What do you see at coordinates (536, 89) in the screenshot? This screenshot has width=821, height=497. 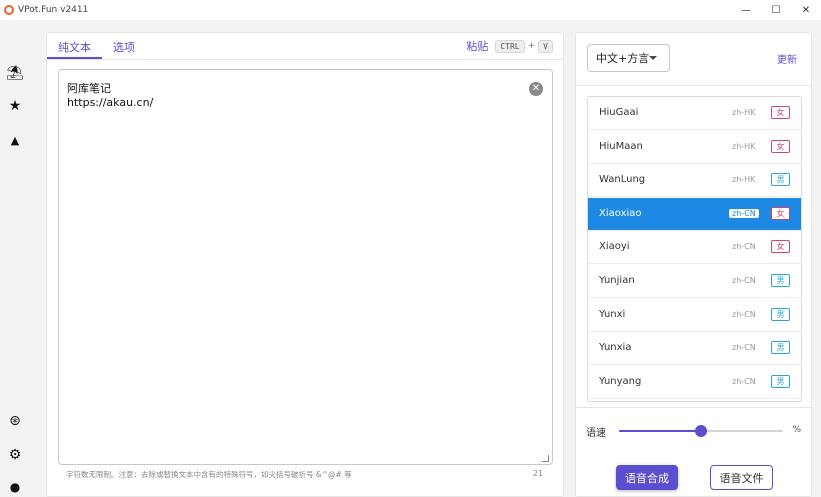 I see `clear-text-icon: ✕` at bounding box center [536, 89].